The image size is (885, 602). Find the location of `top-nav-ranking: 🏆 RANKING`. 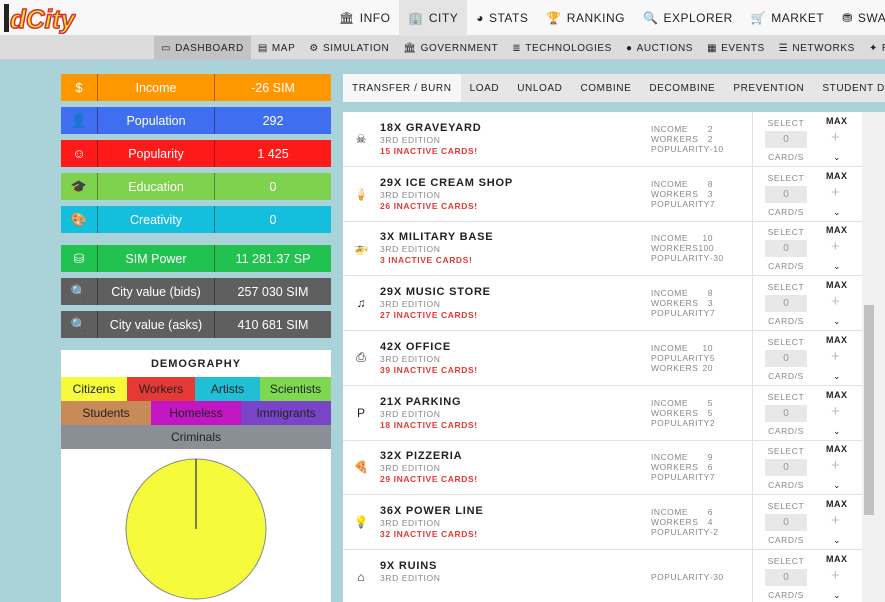

top-nav-ranking: 🏆 RANKING is located at coordinates (585, 18).